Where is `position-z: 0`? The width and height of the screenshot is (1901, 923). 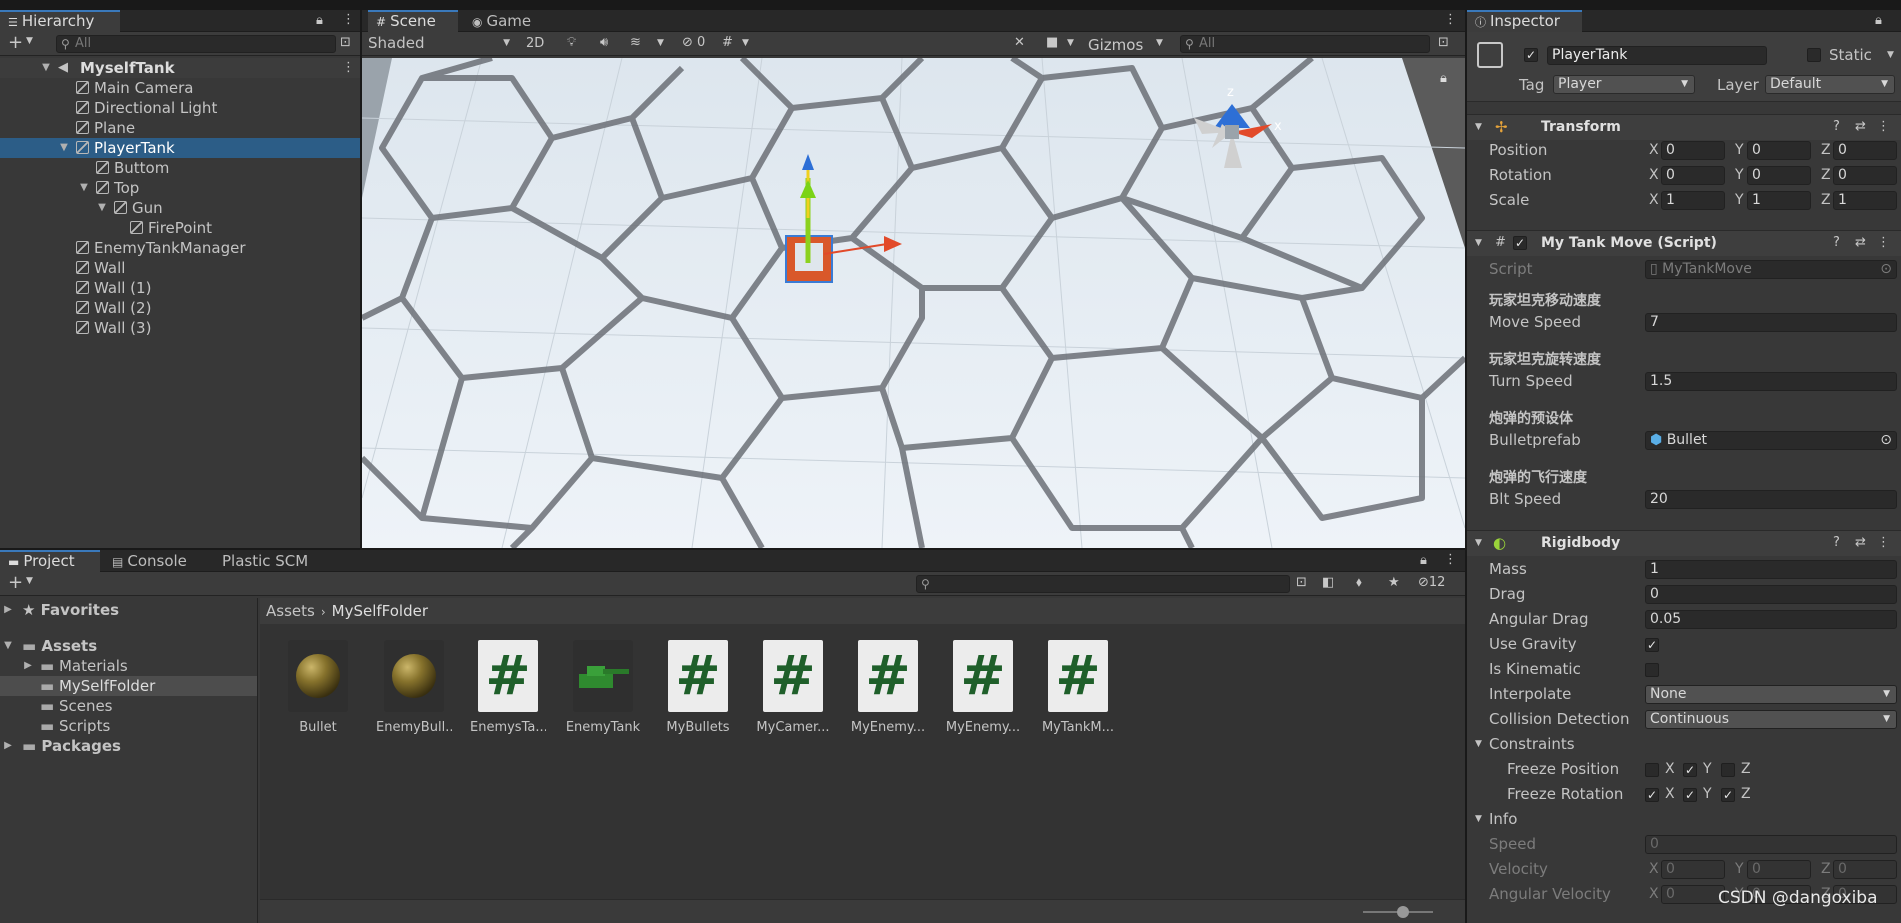
position-z: 0 is located at coordinates (1865, 150).